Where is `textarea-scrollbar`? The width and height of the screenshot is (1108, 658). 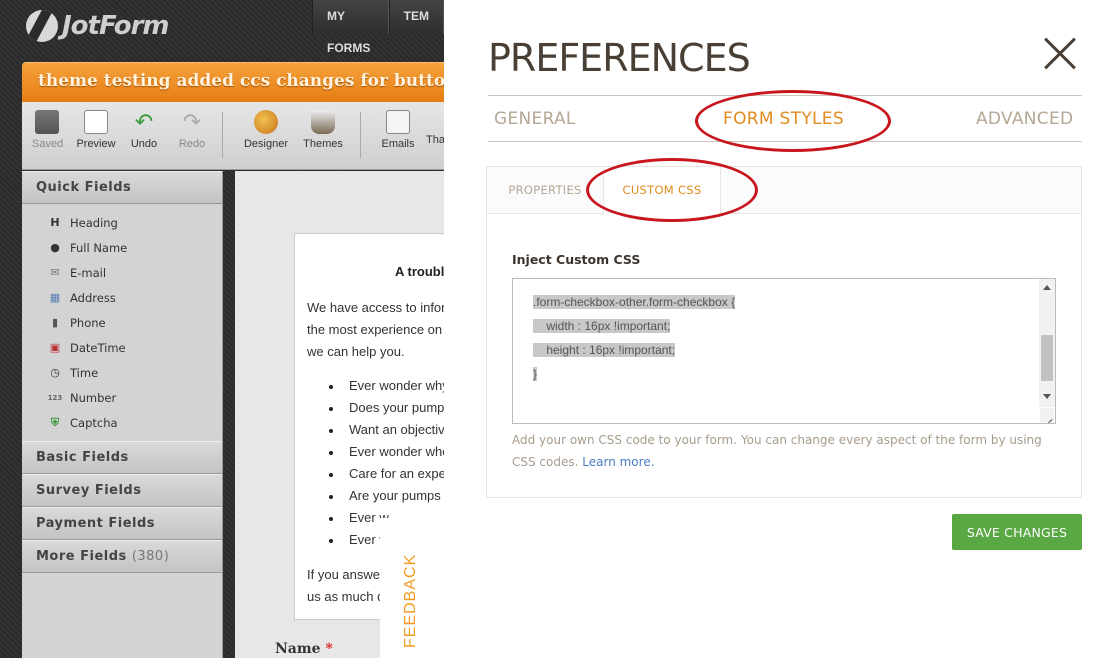 textarea-scrollbar is located at coordinates (1047, 343).